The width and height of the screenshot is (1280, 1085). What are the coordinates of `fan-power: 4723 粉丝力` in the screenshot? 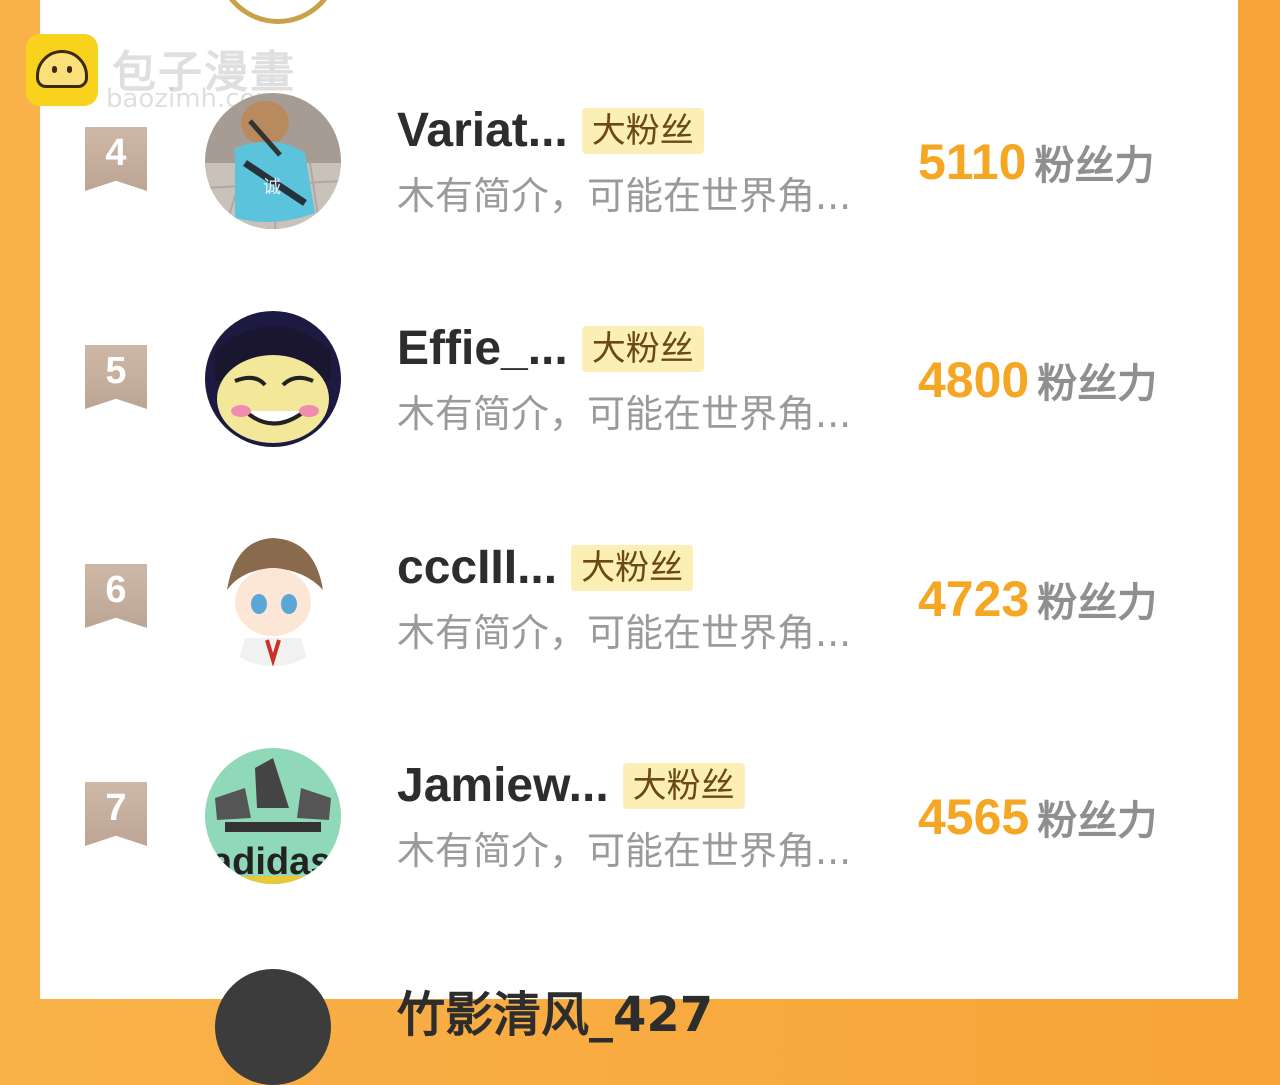 It's located at (1037, 599).